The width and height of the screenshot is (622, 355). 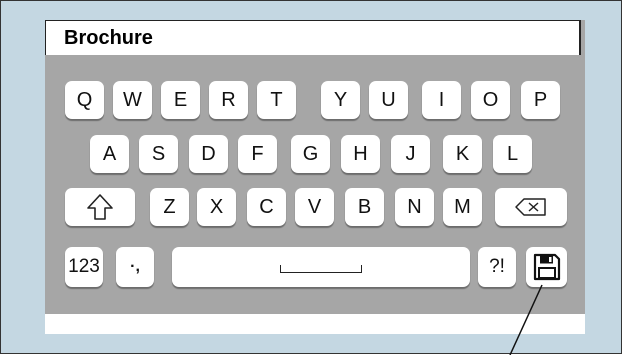 I want to click on key-o: O, so click(x=490, y=100).